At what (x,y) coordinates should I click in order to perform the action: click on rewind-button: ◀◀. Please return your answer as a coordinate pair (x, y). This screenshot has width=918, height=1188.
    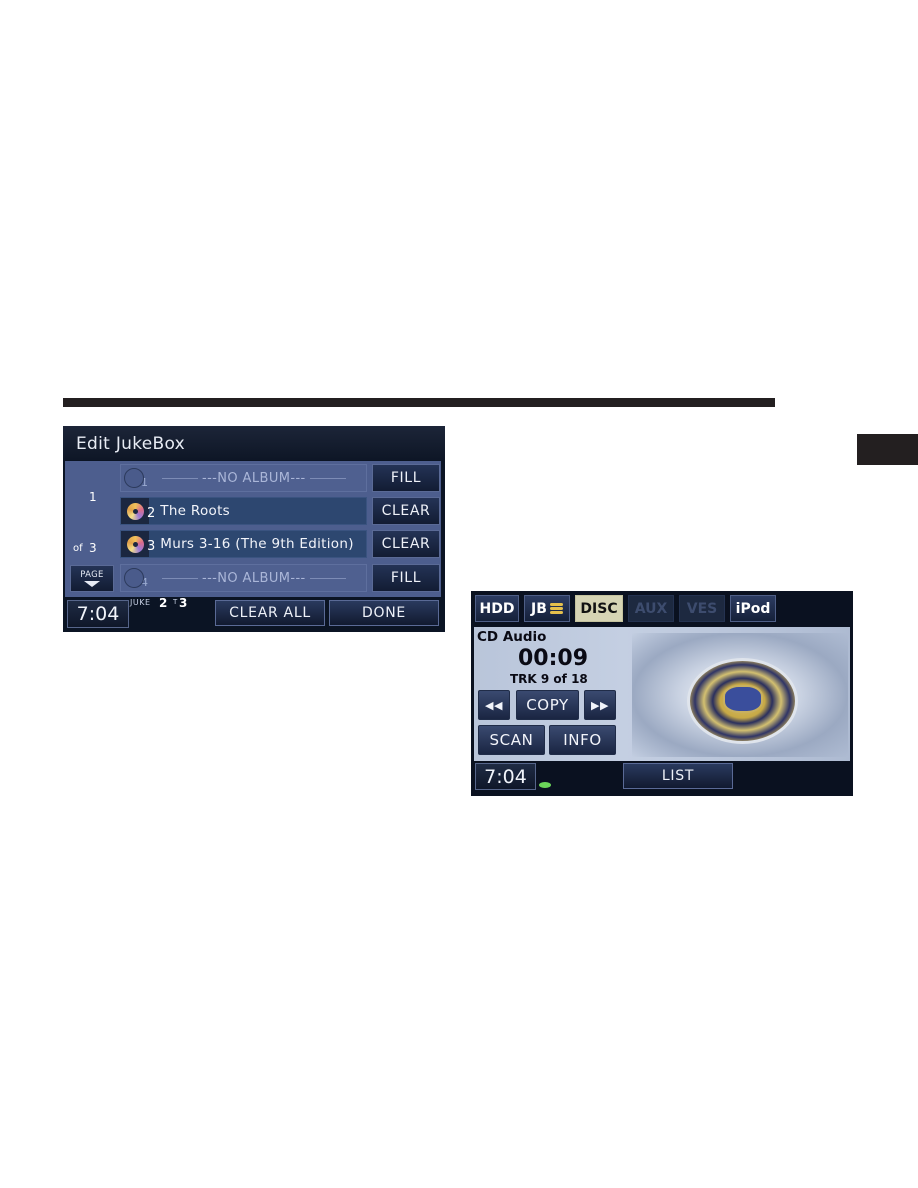
    Looking at the image, I should click on (494, 705).